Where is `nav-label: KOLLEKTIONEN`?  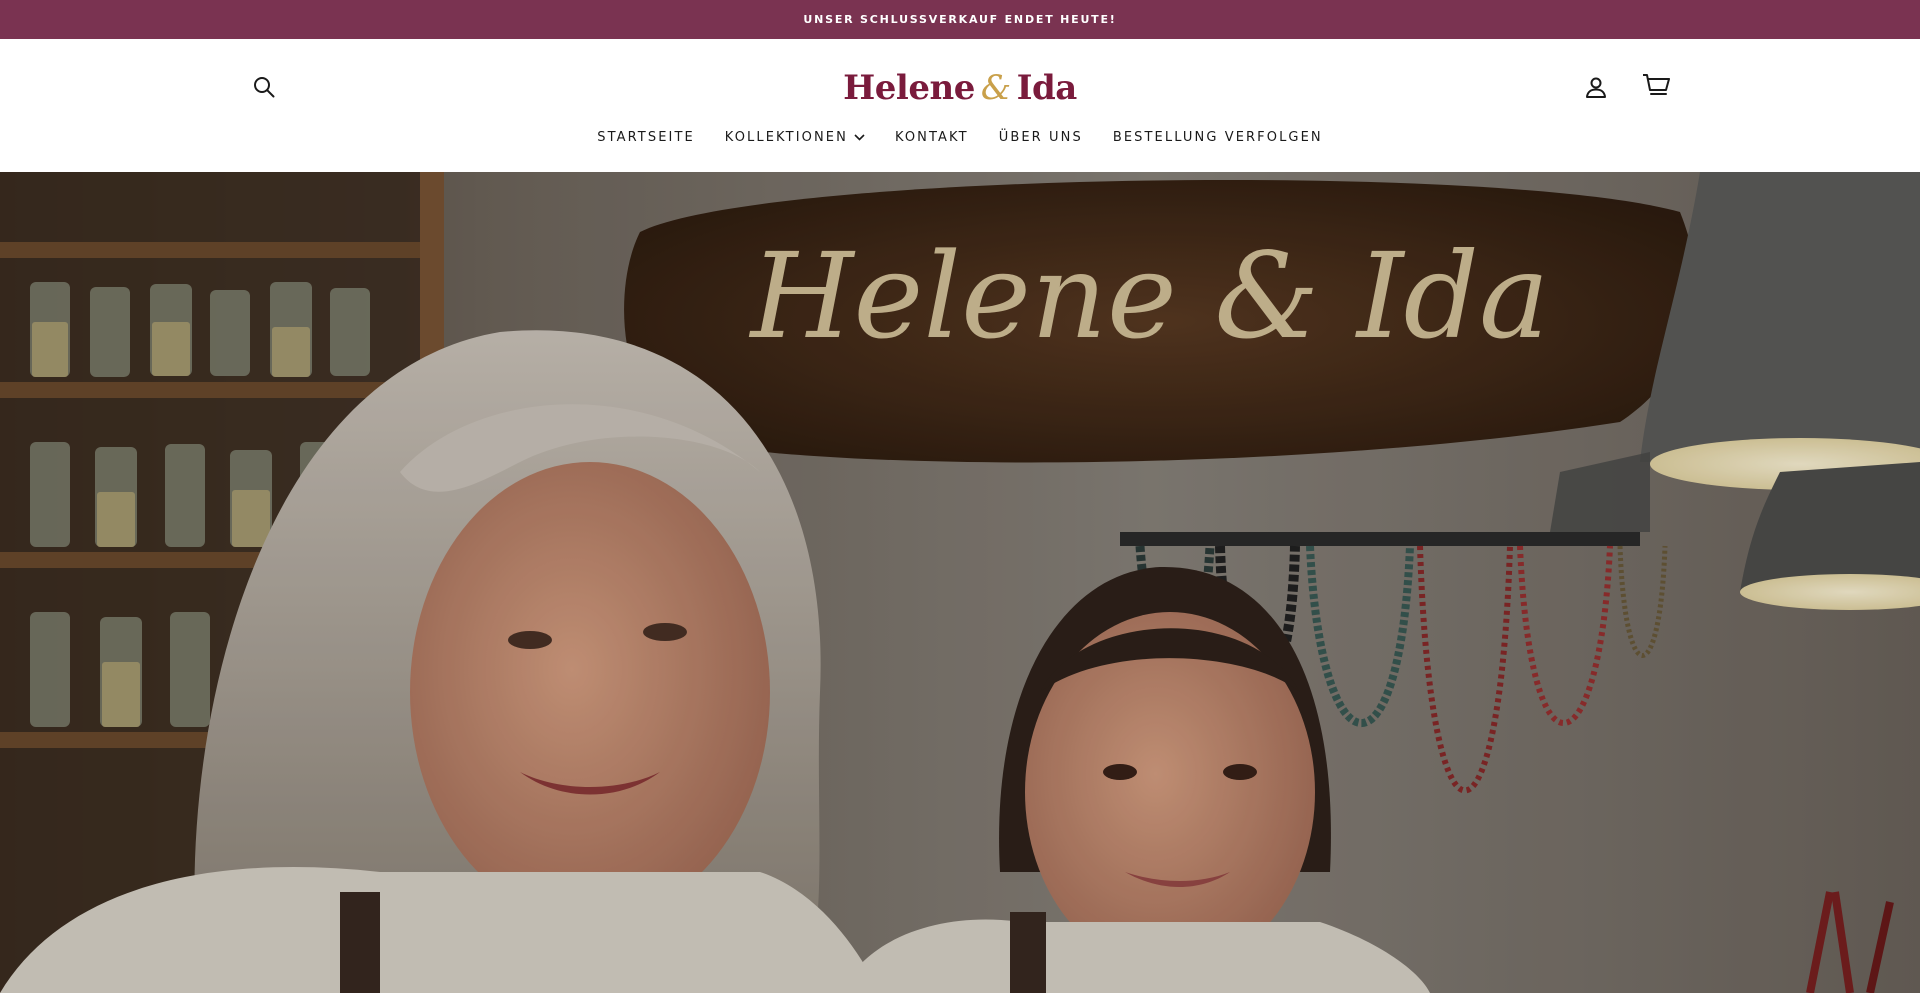
nav-label: KOLLEKTIONEN is located at coordinates (786, 137).